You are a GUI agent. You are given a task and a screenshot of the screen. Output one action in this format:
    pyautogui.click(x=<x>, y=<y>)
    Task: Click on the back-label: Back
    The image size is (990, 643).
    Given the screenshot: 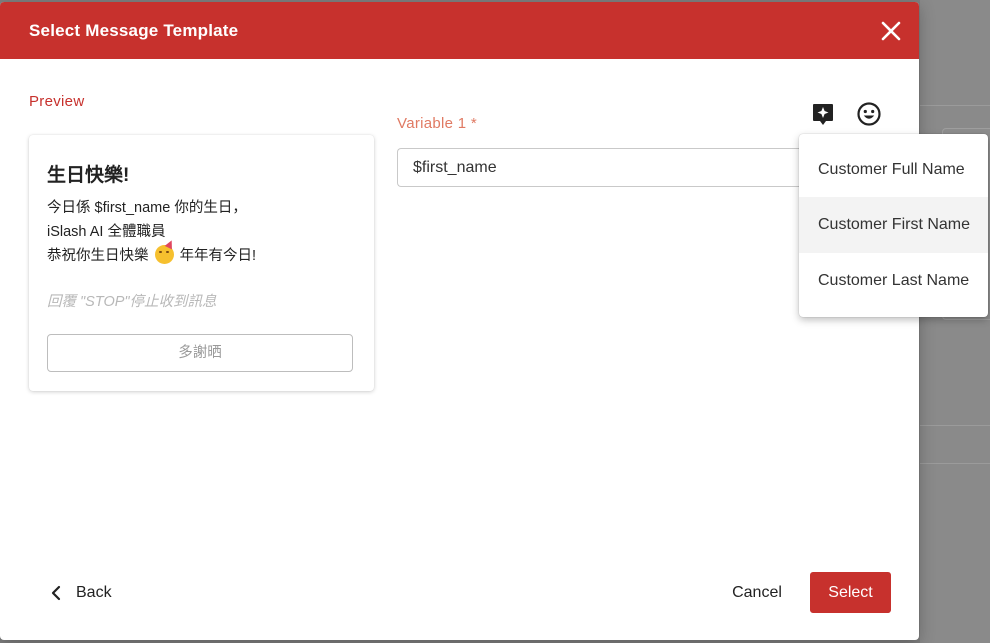 What is the action you would take?
    pyautogui.click(x=94, y=592)
    